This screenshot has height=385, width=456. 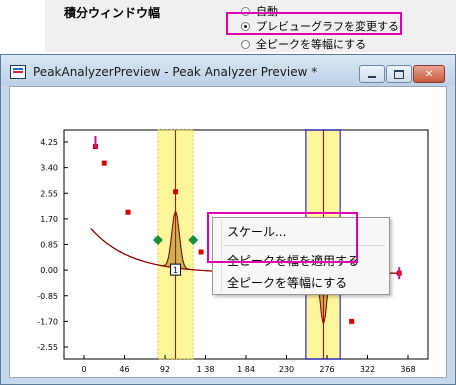 What do you see at coordinates (165, 369) in the screenshot?
I see `x-tick-label: 92` at bounding box center [165, 369].